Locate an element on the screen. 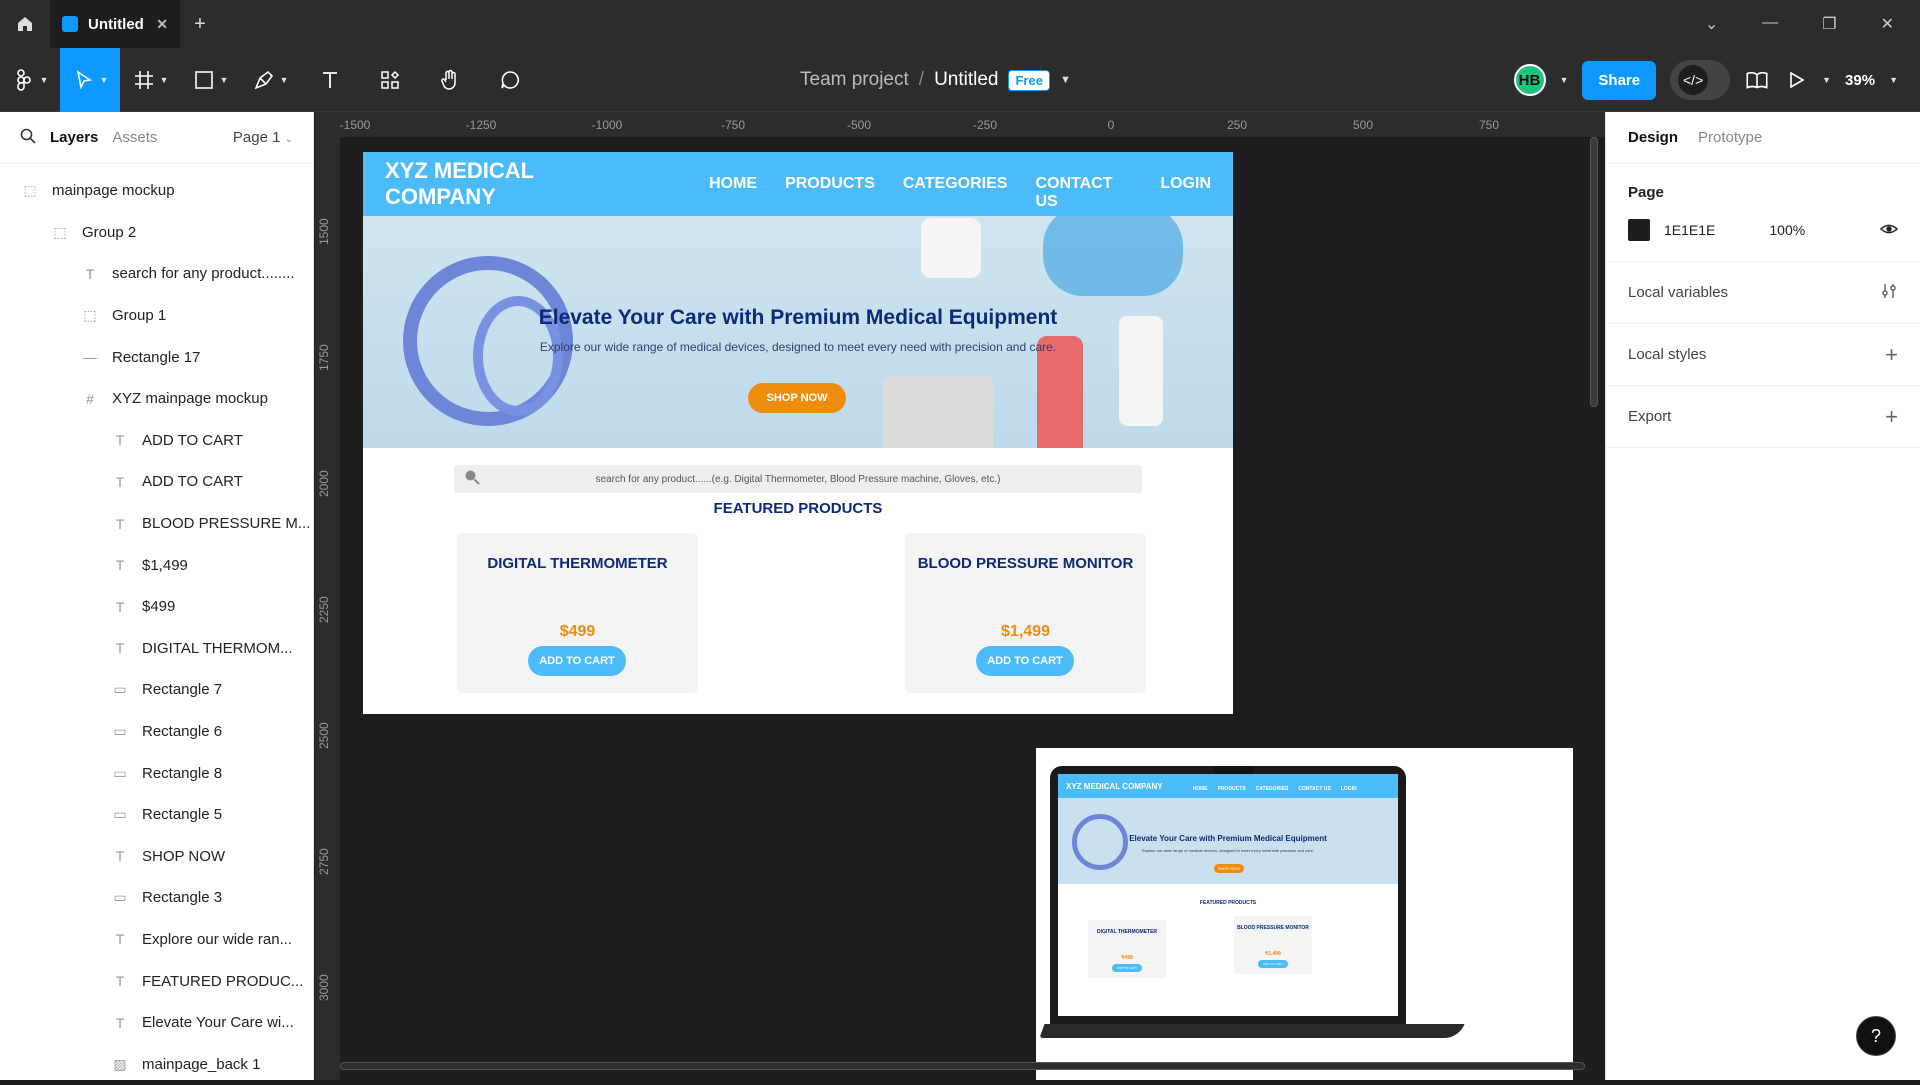  layer-row: ▨mainpage_back 1 is located at coordinates (156, 1064).